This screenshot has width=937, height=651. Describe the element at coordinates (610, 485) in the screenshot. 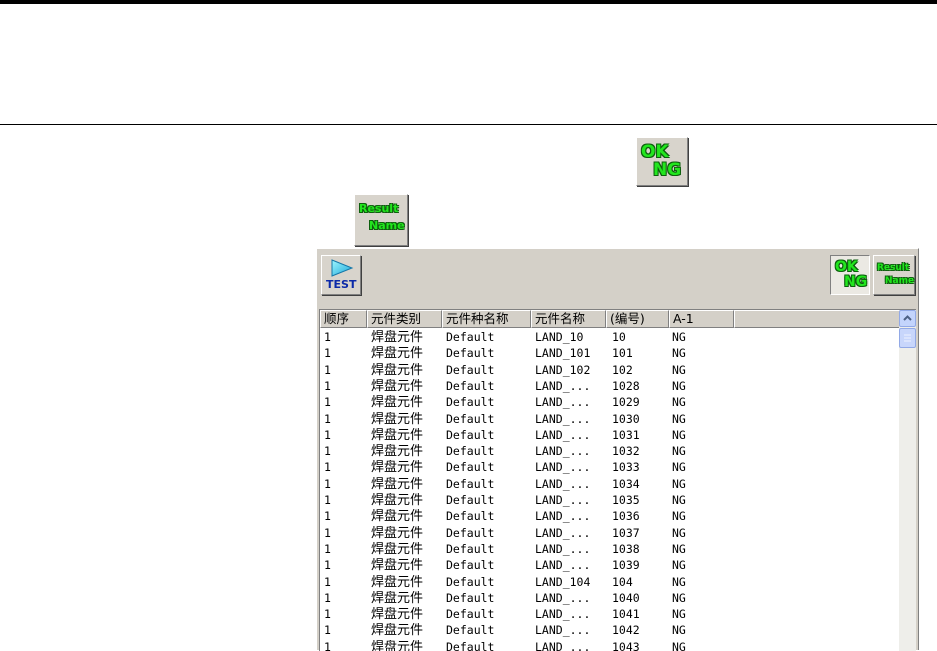

I see `table-row: 1 焊盘元件 Default LAND_... 1034 NG` at that location.